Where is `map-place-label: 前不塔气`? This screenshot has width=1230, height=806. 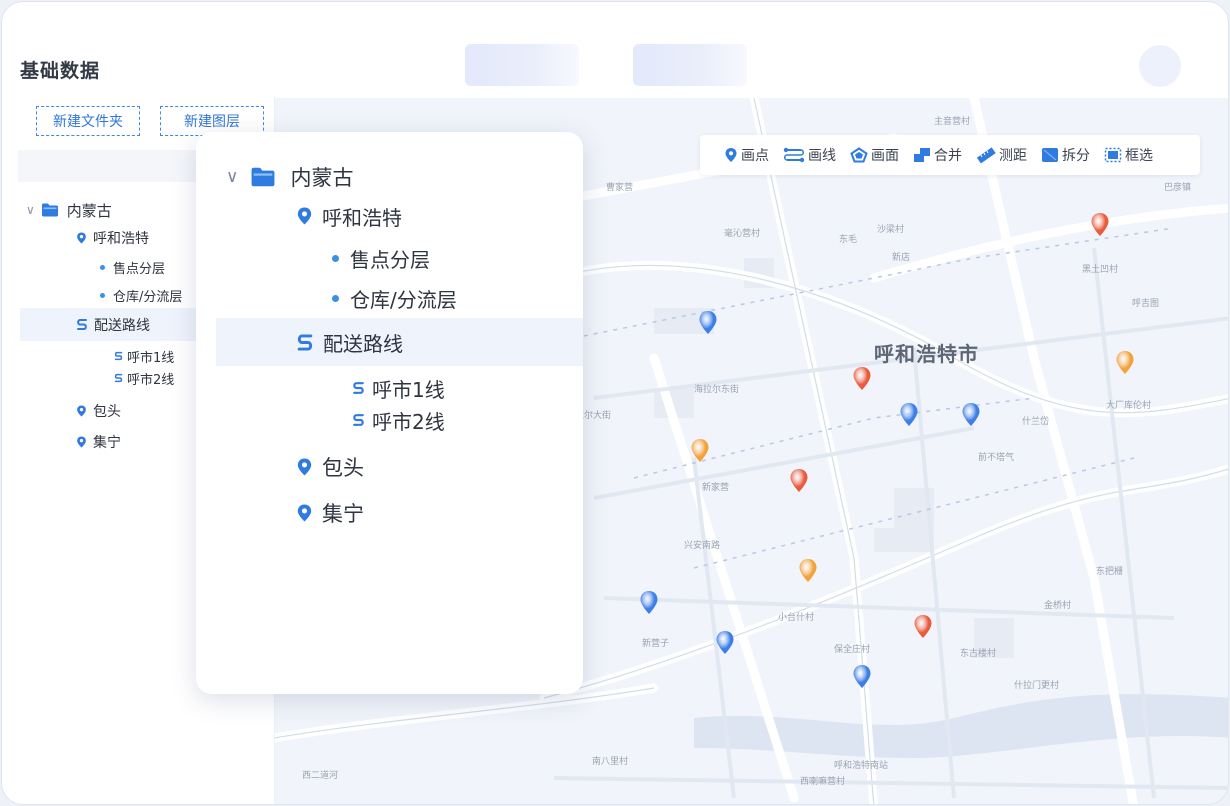 map-place-label: 前不塔气 is located at coordinates (996, 458).